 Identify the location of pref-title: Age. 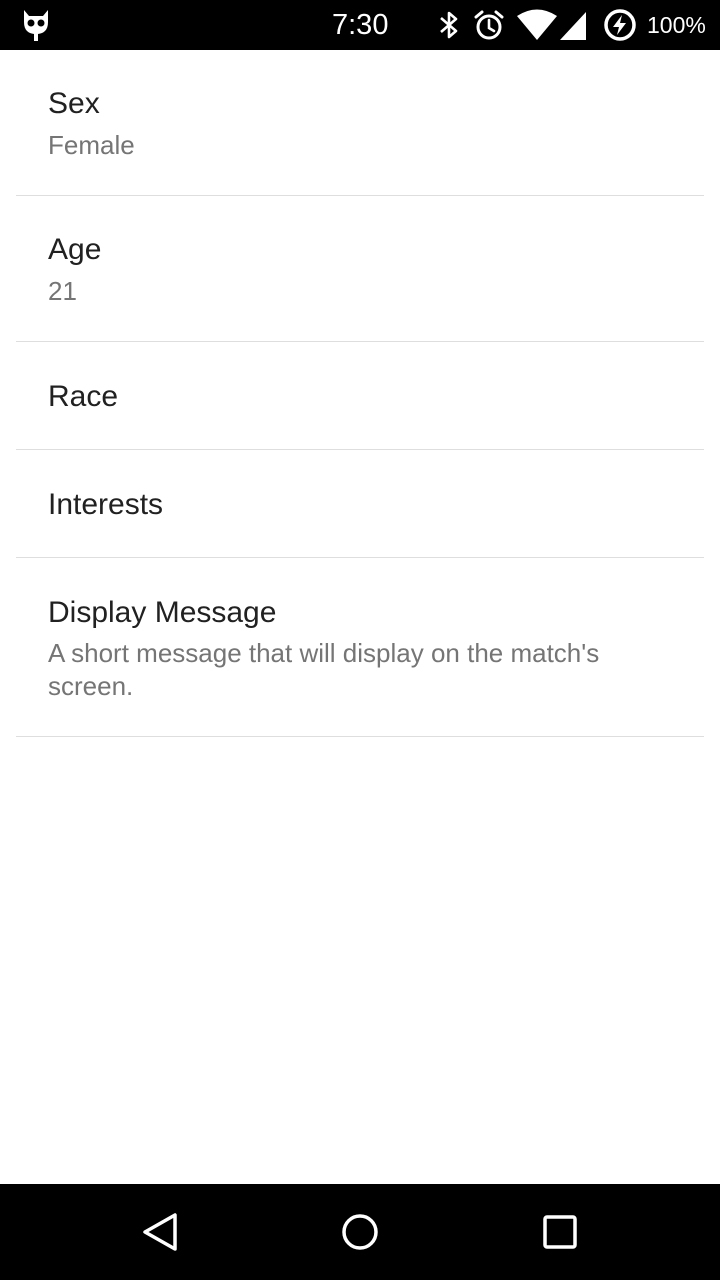
(75, 249).